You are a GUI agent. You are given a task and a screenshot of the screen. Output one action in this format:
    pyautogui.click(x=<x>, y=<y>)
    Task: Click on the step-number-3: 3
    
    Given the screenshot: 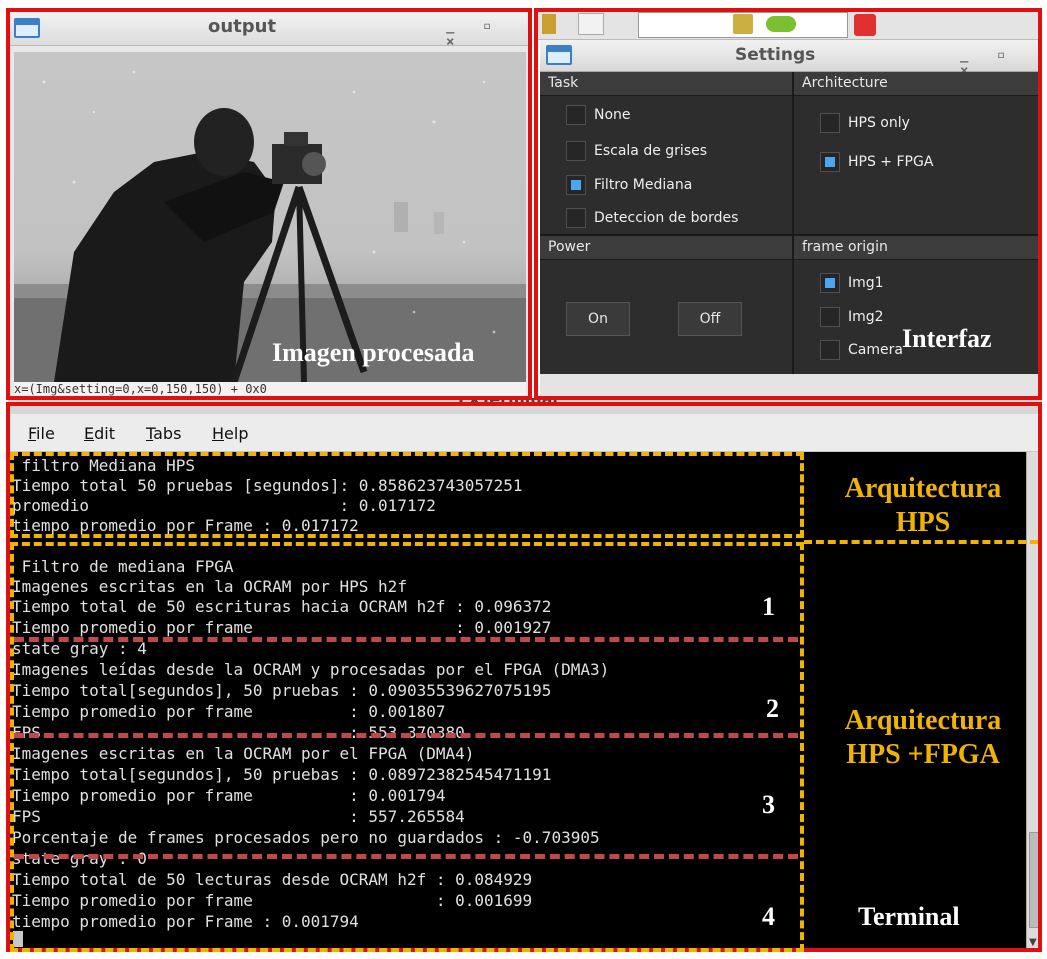 What is the action you would take?
    pyautogui.click(x=768, y=804)
    